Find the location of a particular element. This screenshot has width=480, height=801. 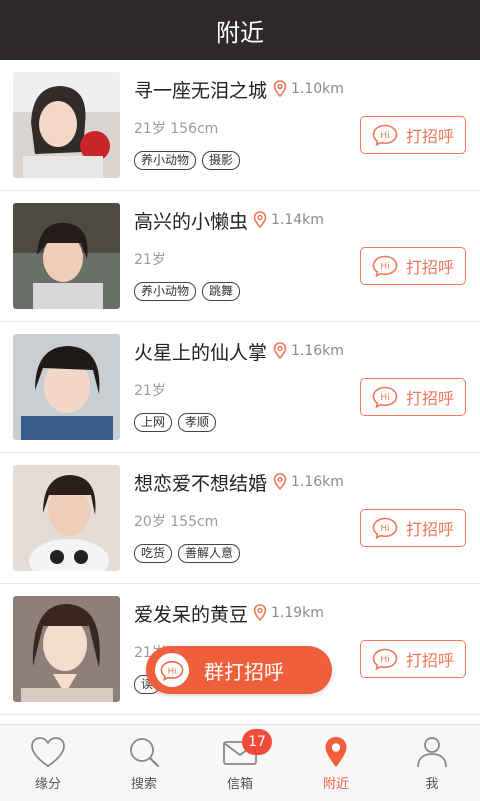

interest-tag: 善解人意 is located at coordinates (209, 553).